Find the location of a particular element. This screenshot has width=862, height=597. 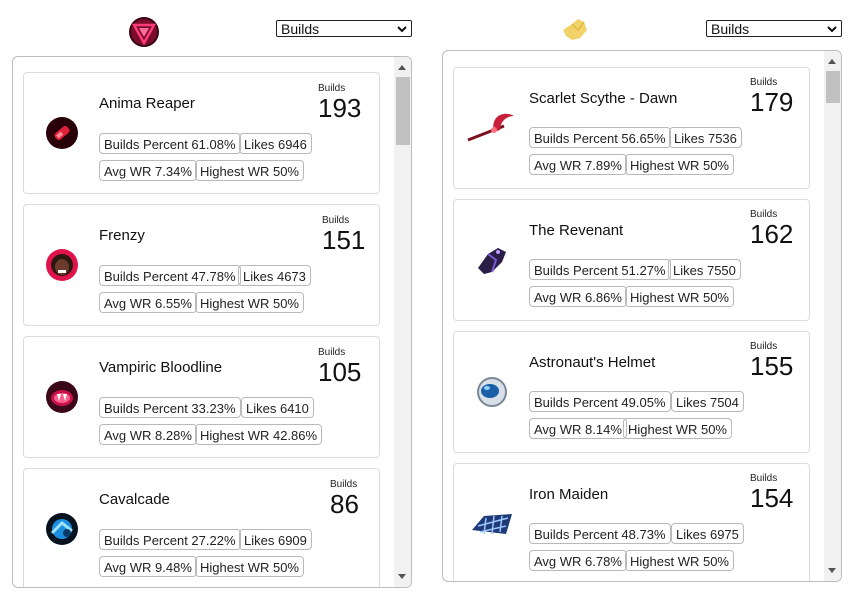

builds-percent-tag: Builds Percent 51.27% is located at coordinates (600, 269).